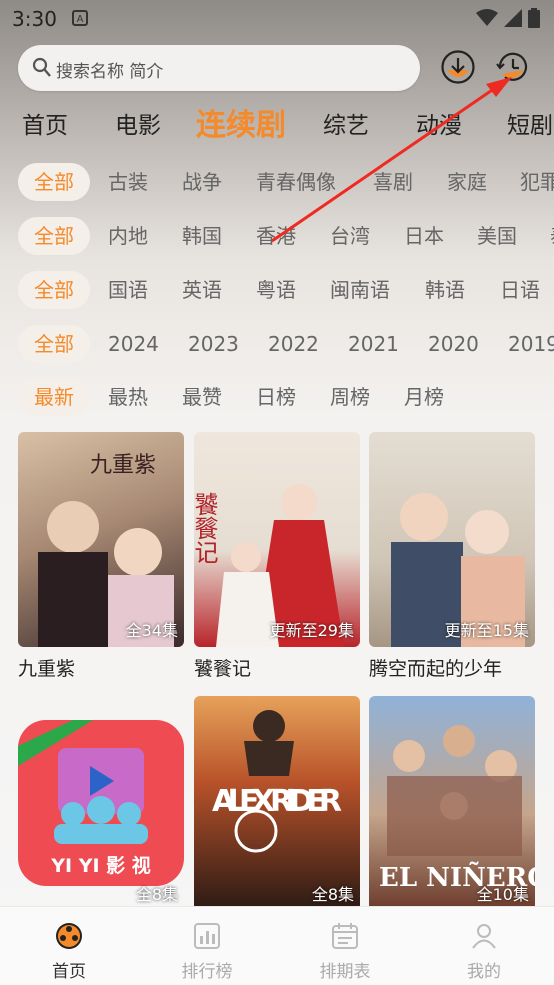 Image resolution: width=554 pixels, height=985 pixels. I want to click on year-filter-row: 全部 2024 2023 2022 2021 2020 2019, so click(277, 345).